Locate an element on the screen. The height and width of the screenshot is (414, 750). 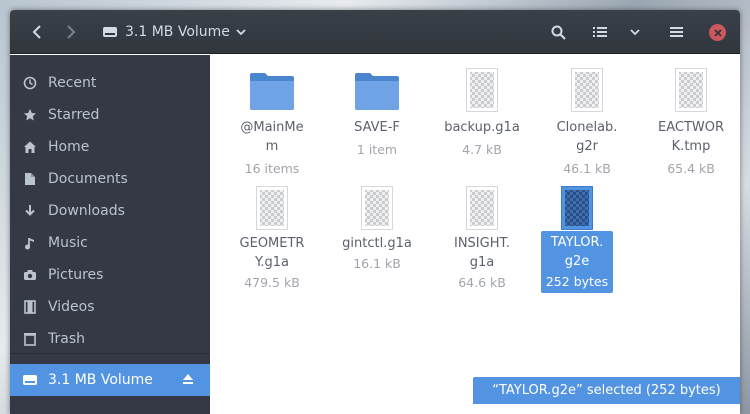
file-info: 479.5 kB is located at coordinates (272, 282).